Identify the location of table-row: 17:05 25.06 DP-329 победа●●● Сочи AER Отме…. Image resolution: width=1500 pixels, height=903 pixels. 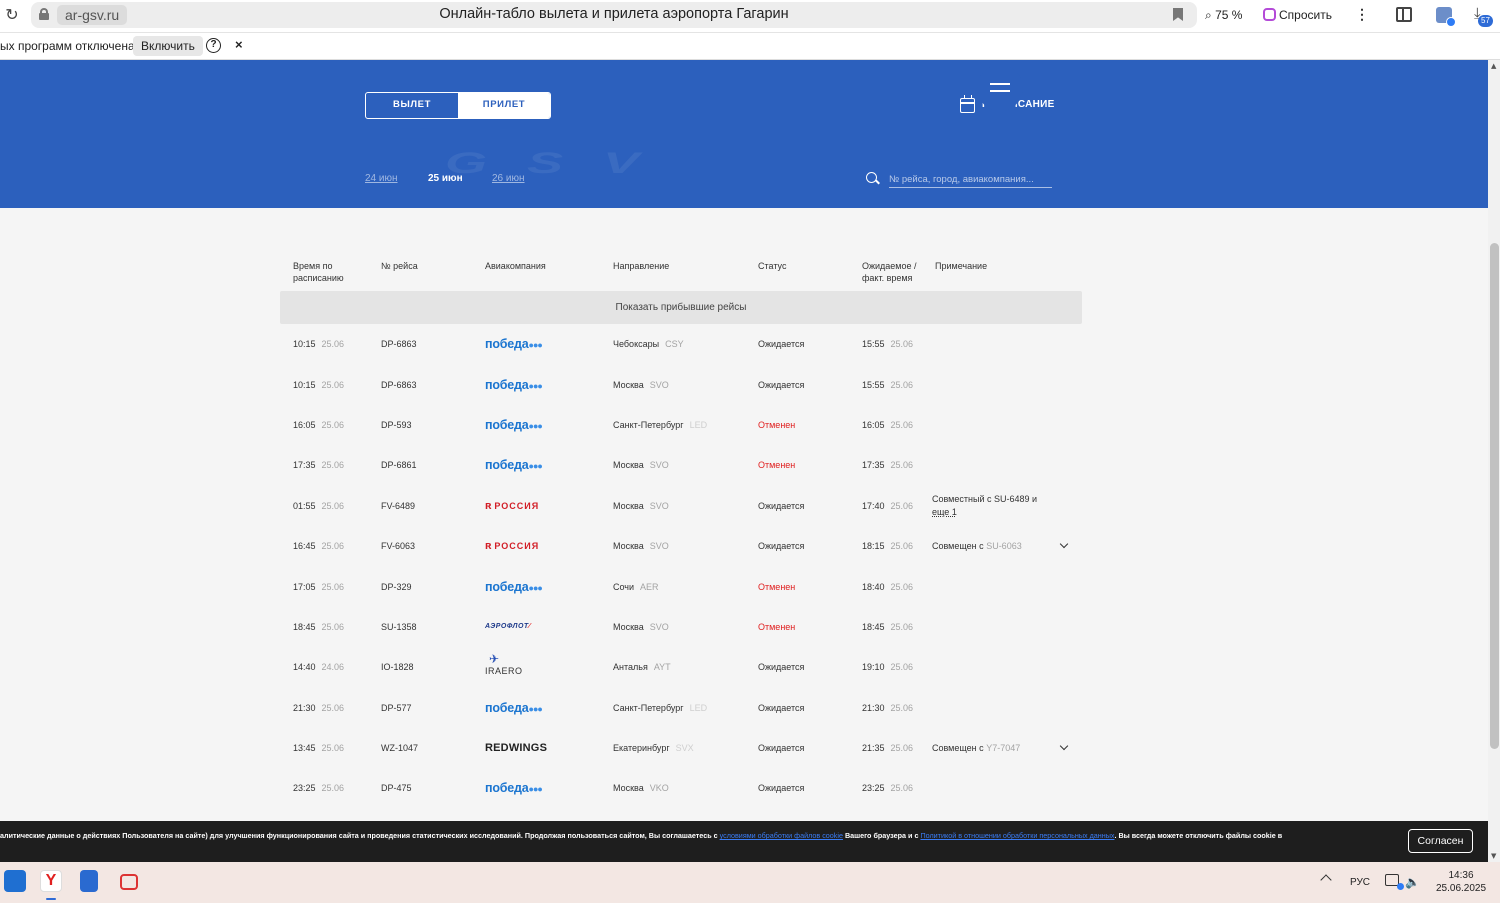
(681, 586).